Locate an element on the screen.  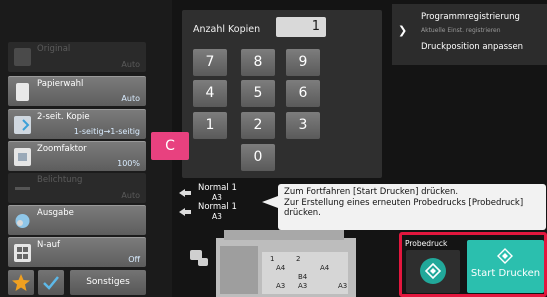
other-settings-button: Sonstiges is located at coordinates (108, 282).